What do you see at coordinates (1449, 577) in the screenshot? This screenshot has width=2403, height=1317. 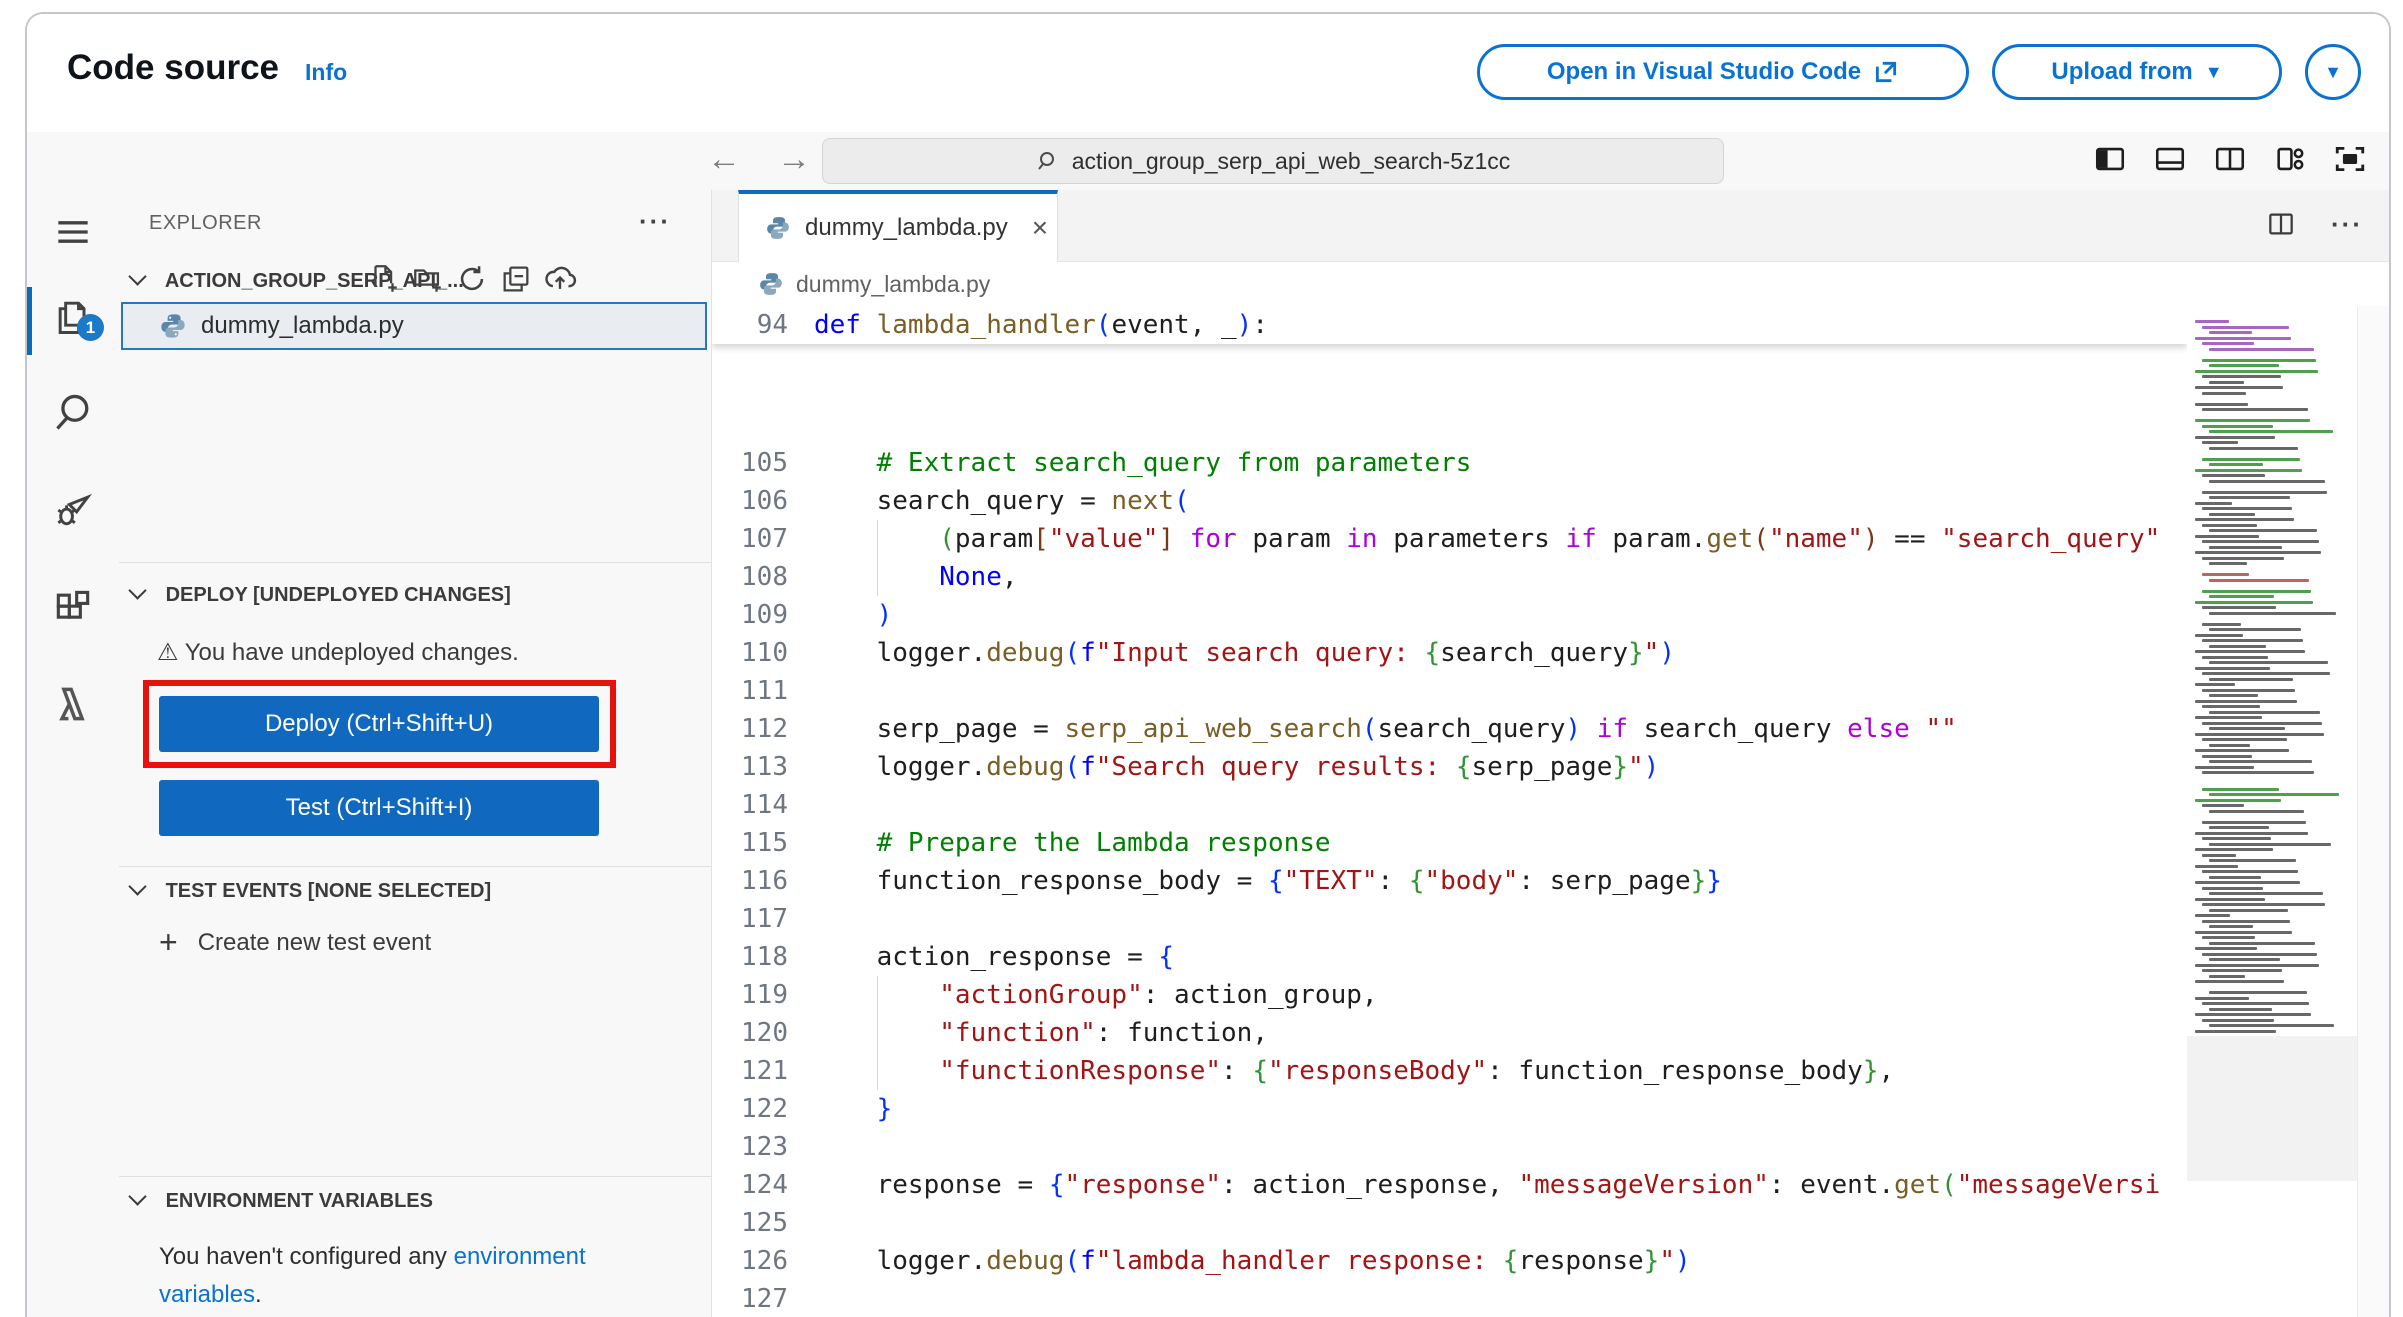 I see `code-line-108: 108 None,` at bounding box center [1449, 577].